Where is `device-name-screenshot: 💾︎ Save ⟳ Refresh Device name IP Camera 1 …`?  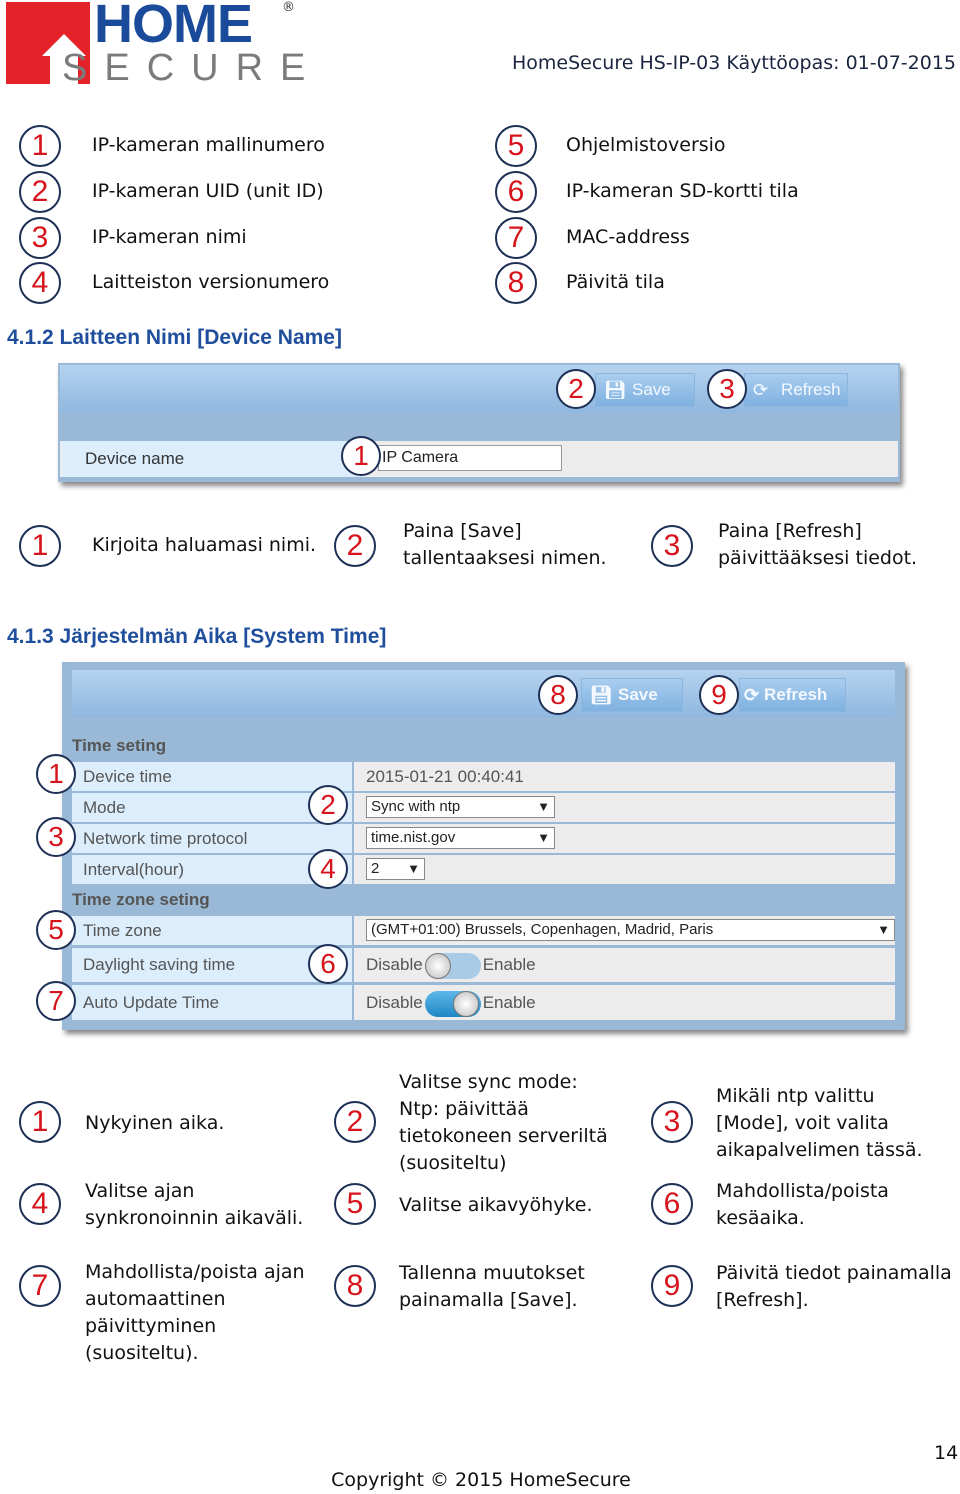 device-name-screenshot: 💾︎ Save ⟳ Refresh Device name IP Camera 1 … is located at coordinates (479, 422).